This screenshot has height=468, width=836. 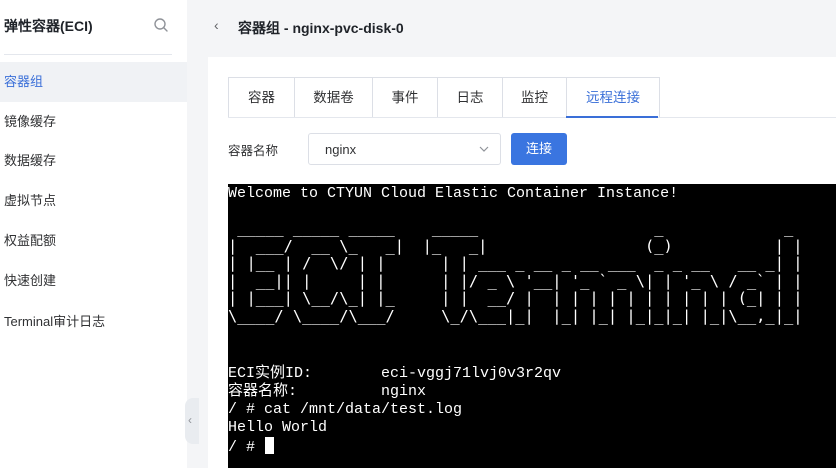 What do you see at coordinates (30, 240) in the screenshot?
I see `sidebar-item-label: 权益配额` at bounding box center [30, 240].